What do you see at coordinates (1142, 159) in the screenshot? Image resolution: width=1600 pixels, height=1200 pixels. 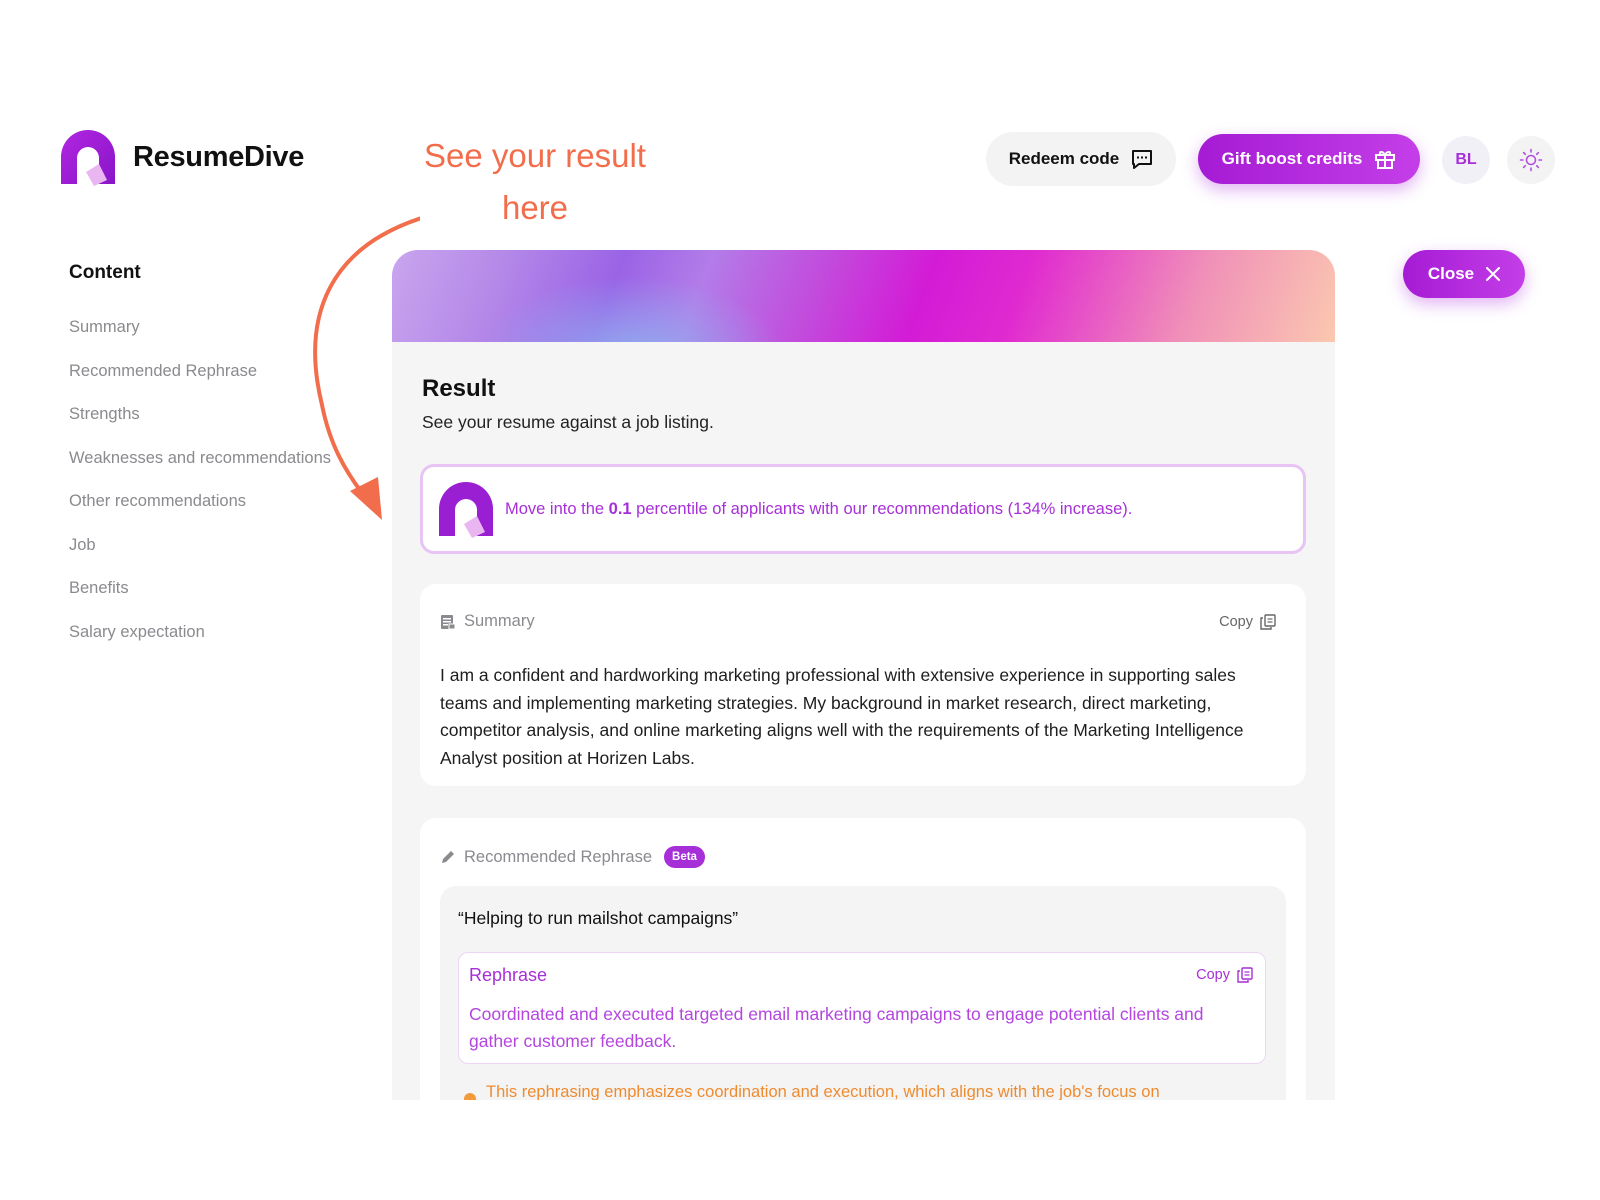 I see `message-icon` at bounding box center [1142, 159].